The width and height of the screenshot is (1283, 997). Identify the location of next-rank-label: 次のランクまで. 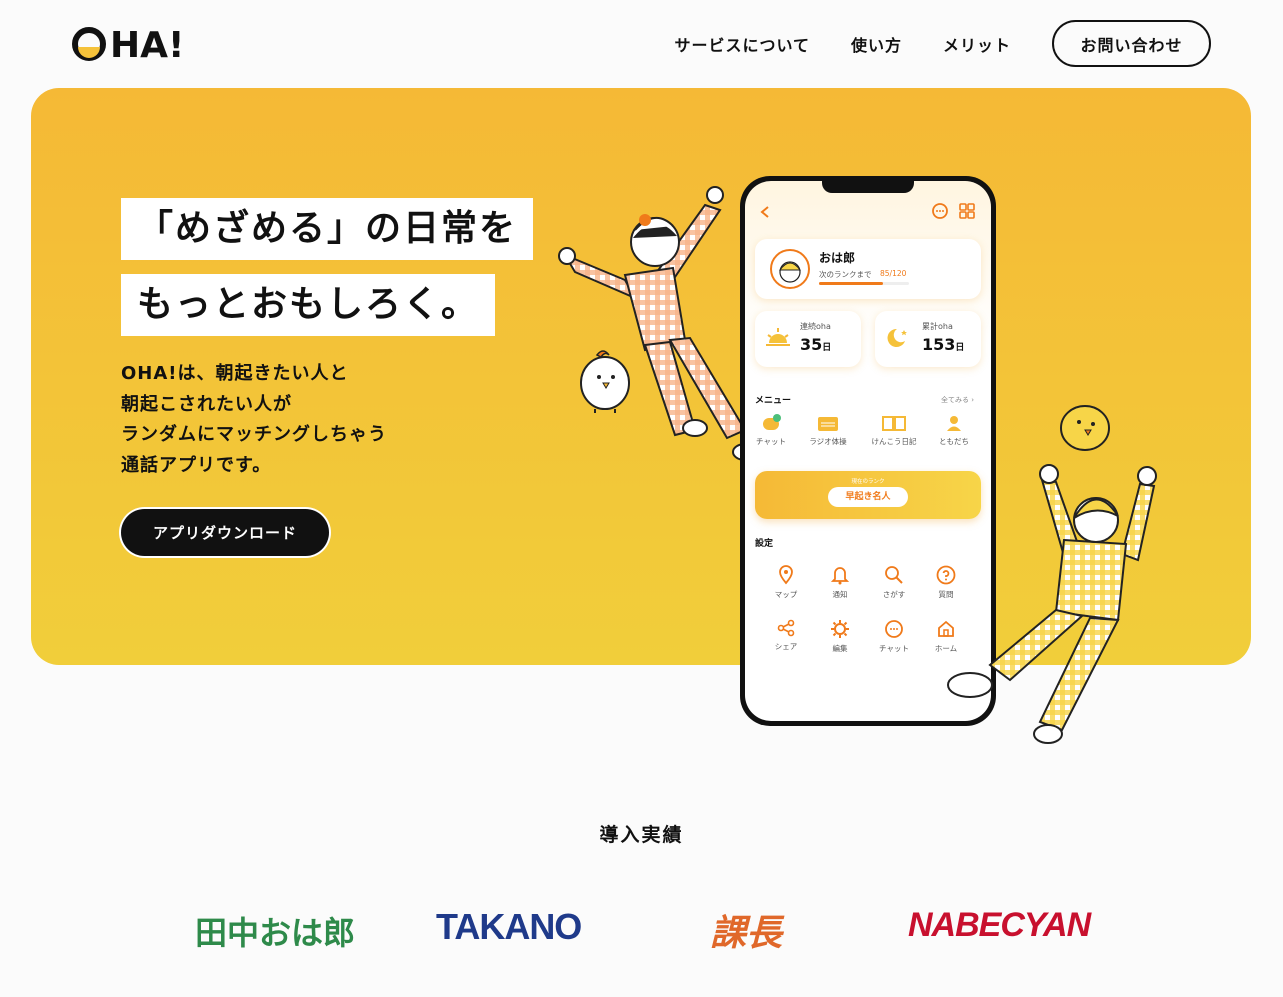
(845, 274).